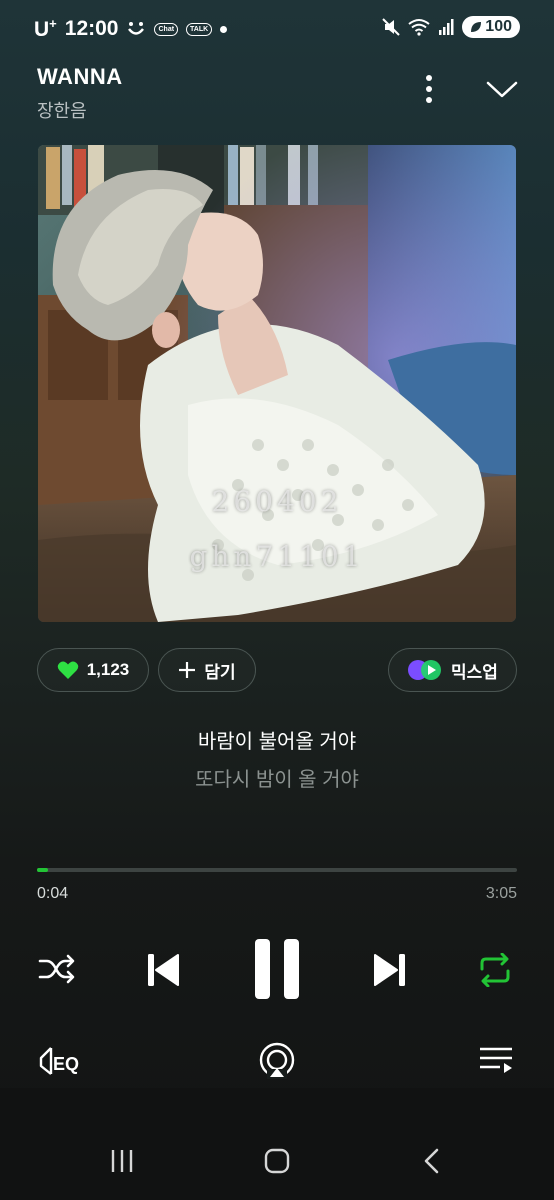 The width and height of the screenshot is (554, 1200). I want to click on mixup-button: 믹스업, so click(452, 670).